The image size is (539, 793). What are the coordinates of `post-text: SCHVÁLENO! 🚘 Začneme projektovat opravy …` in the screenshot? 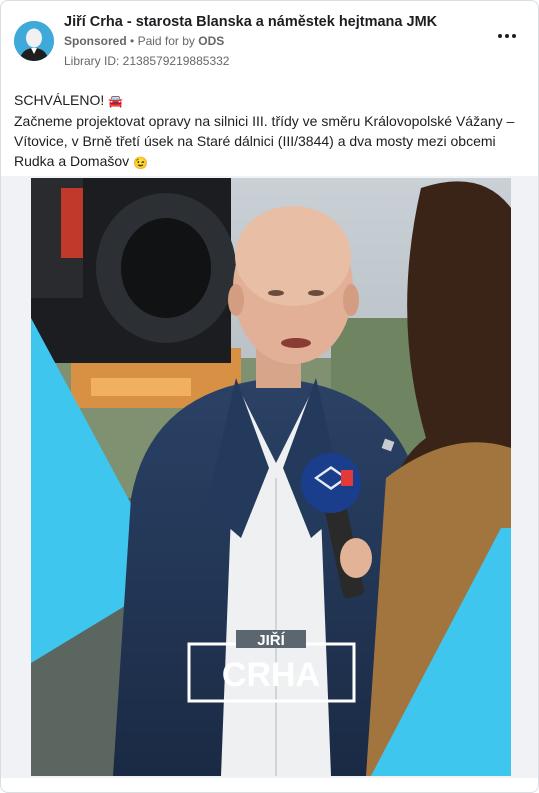 It's located at (266, 131).